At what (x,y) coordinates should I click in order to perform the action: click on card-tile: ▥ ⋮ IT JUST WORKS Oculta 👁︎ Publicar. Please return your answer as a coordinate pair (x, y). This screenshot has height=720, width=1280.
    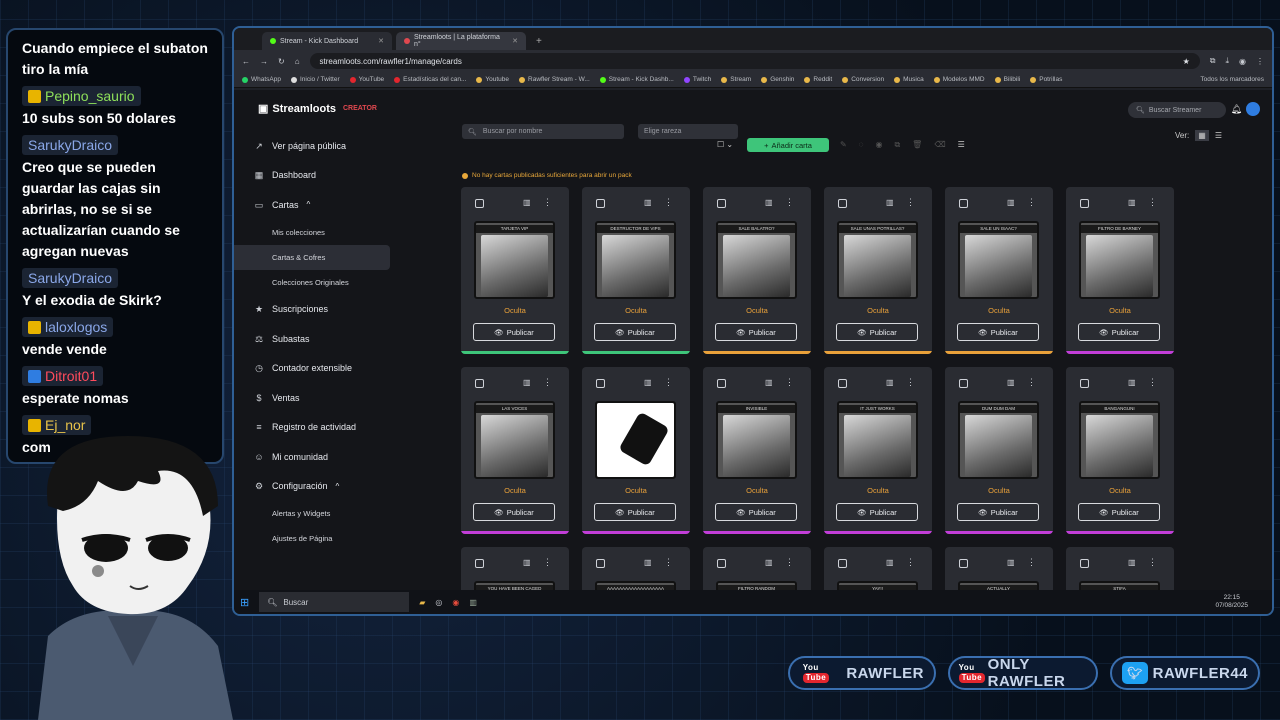
    Looking at the image, I should click on (878, 450).